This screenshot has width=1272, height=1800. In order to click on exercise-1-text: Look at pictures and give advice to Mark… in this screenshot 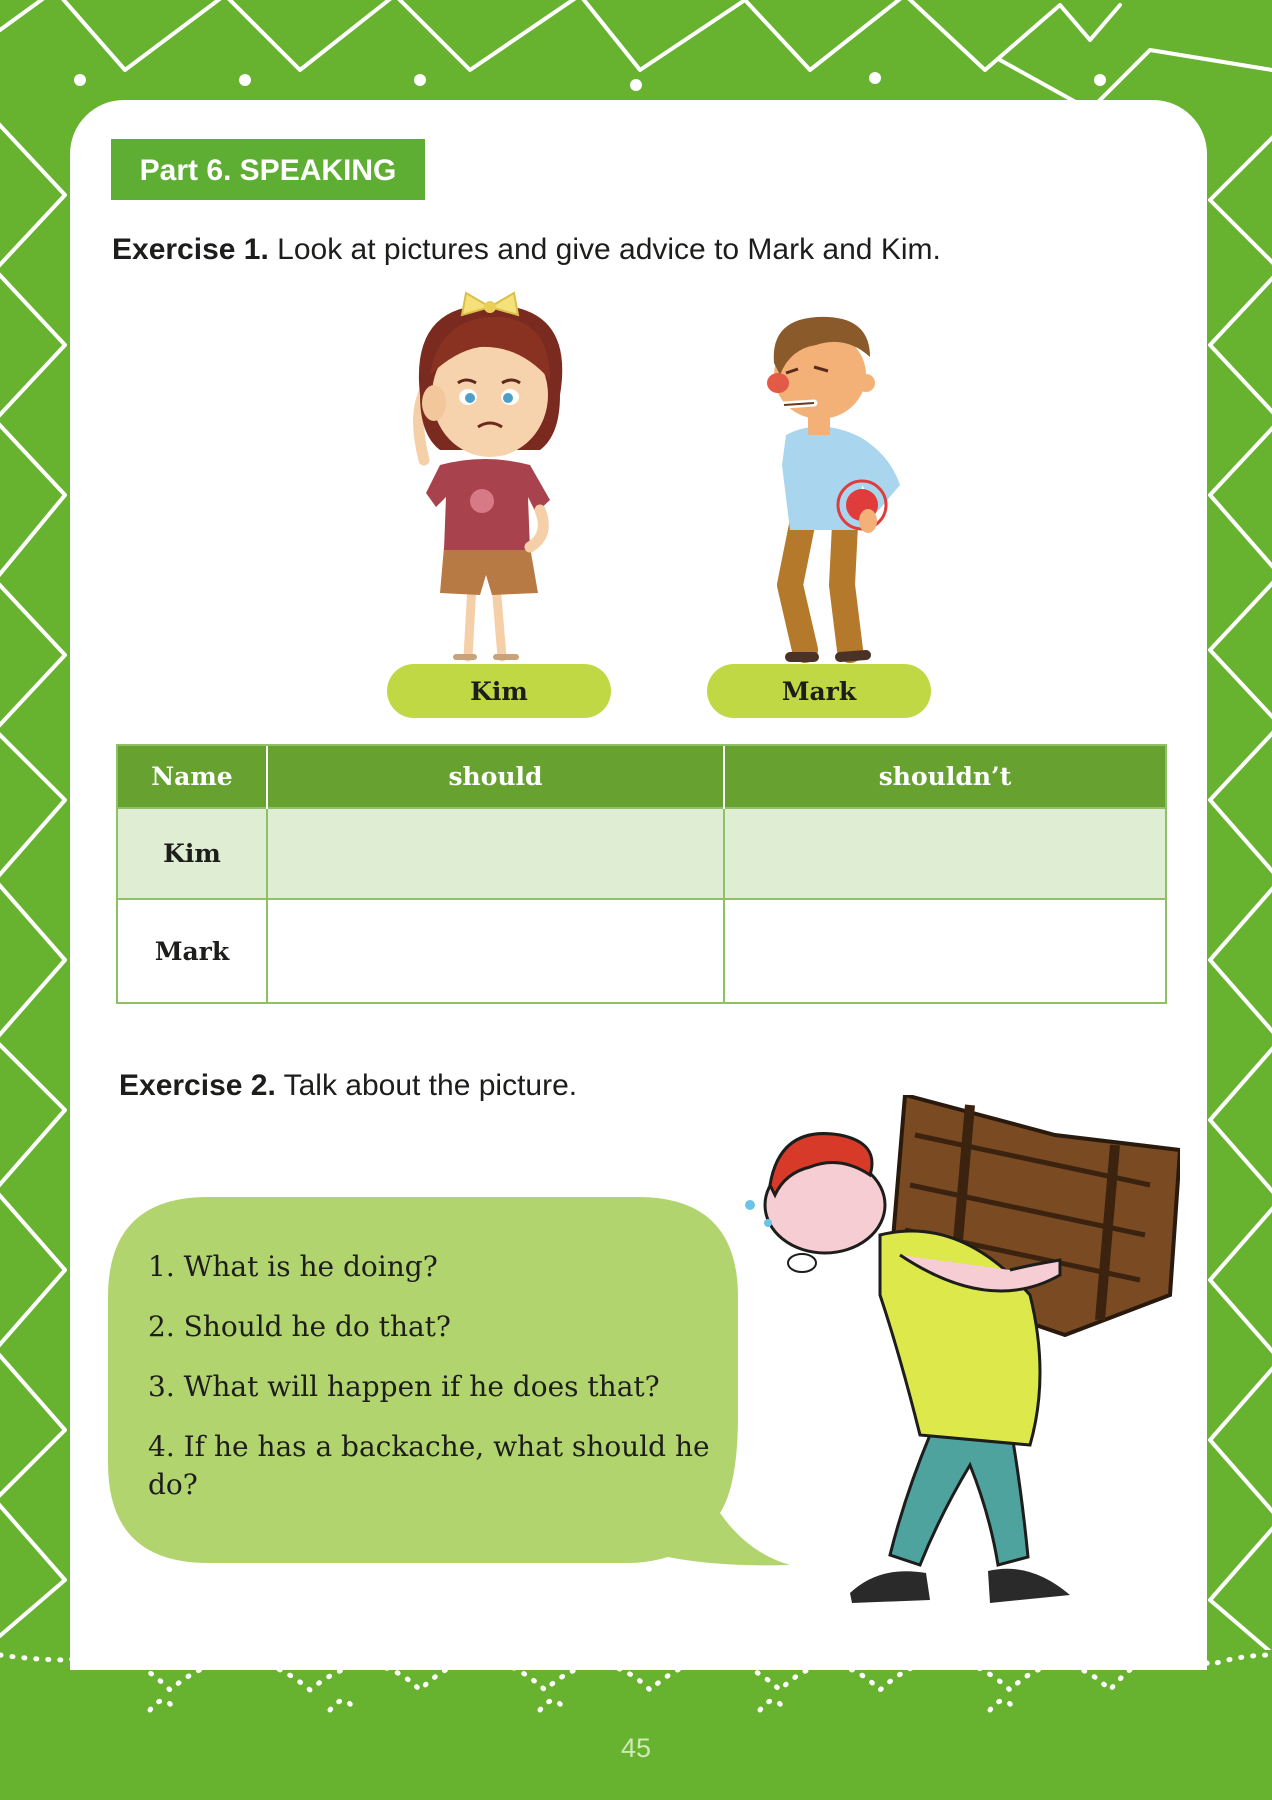, I will do `click(609, 249)`.